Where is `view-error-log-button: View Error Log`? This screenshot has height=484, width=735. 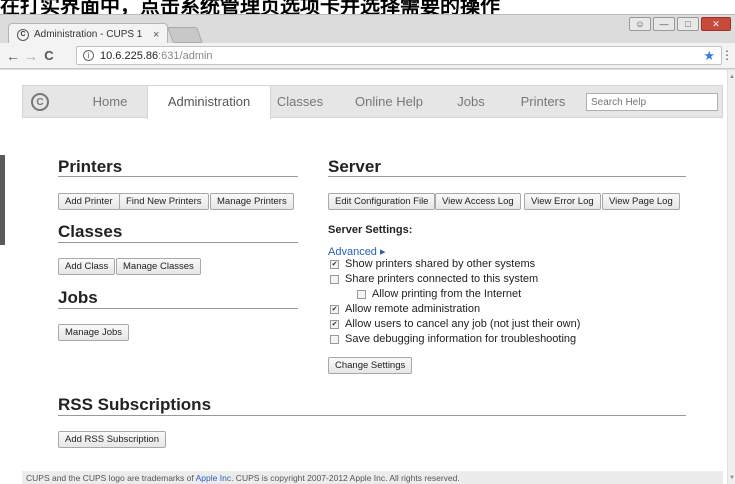
view-error-log-button: View Error Log is located at coordinates (562, 201).